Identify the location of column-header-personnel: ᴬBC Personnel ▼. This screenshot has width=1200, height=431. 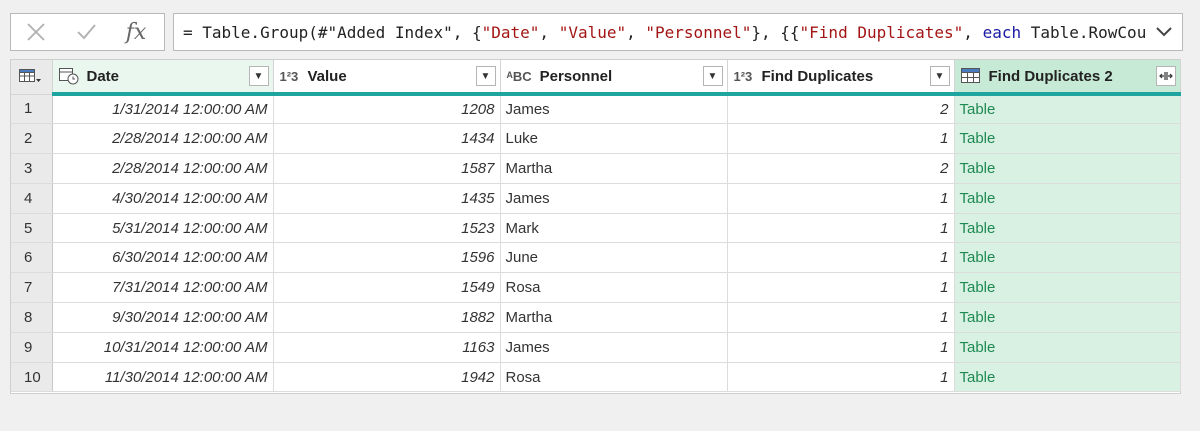
(614, 78).